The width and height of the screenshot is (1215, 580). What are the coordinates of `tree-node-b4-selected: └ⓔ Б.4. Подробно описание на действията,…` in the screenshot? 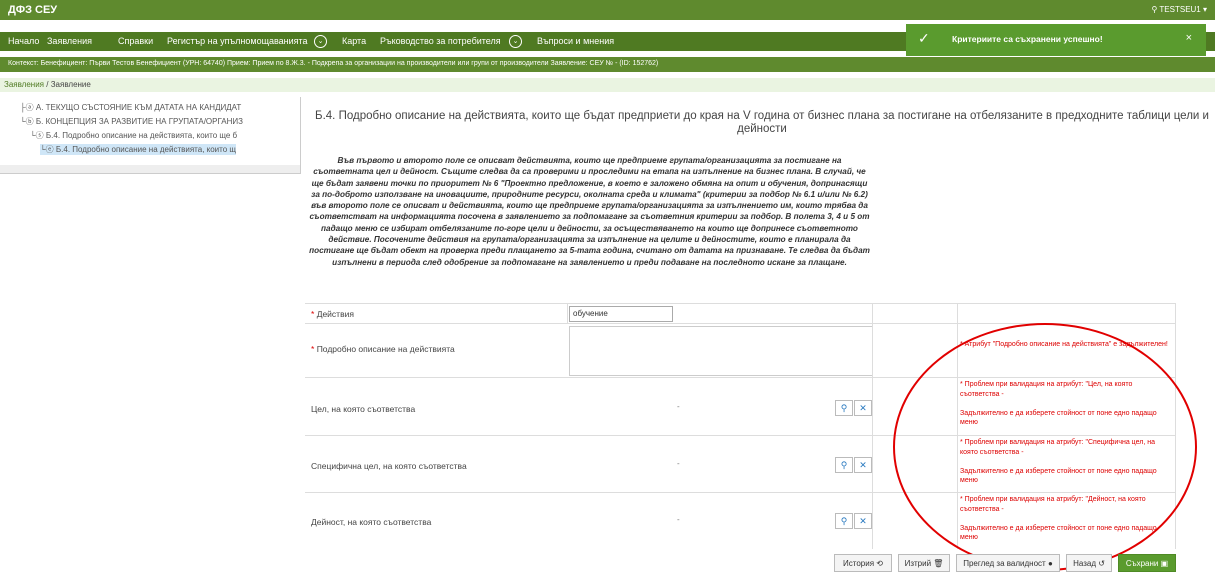 It's located at (138, 149).